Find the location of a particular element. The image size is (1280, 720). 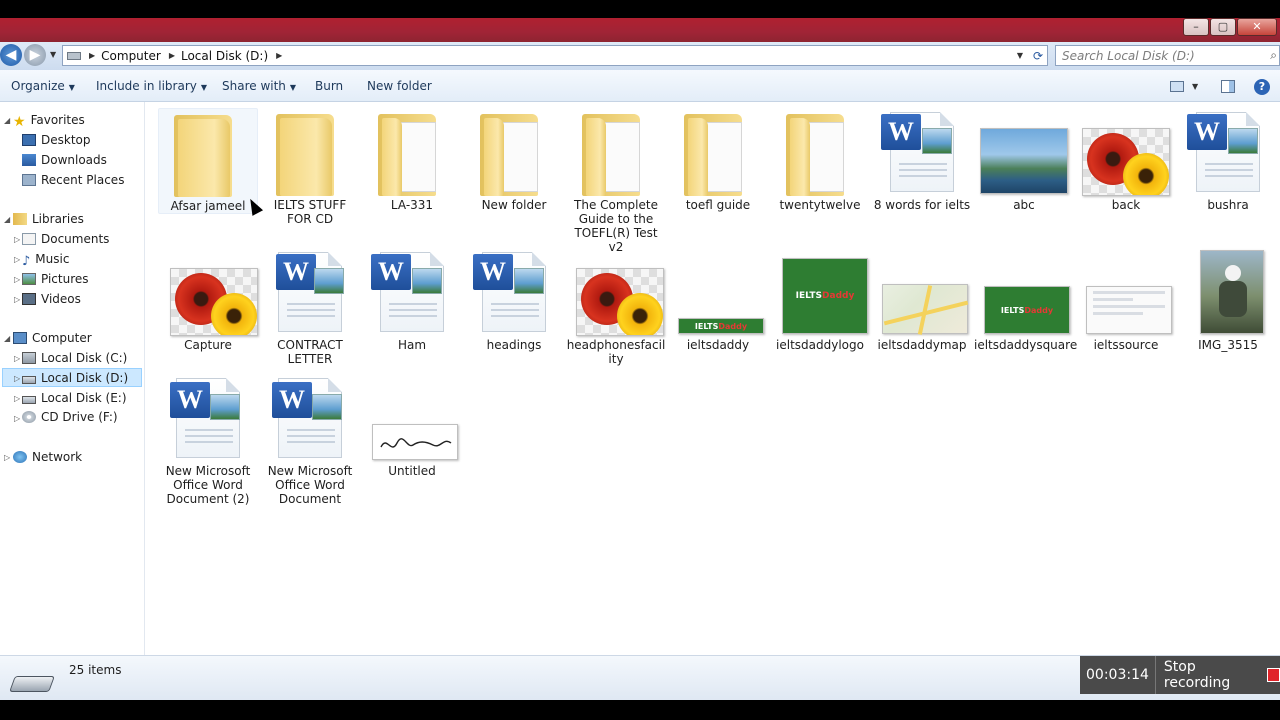

stop-recording-button: Stop recording is located at coordinates (1211, 675).